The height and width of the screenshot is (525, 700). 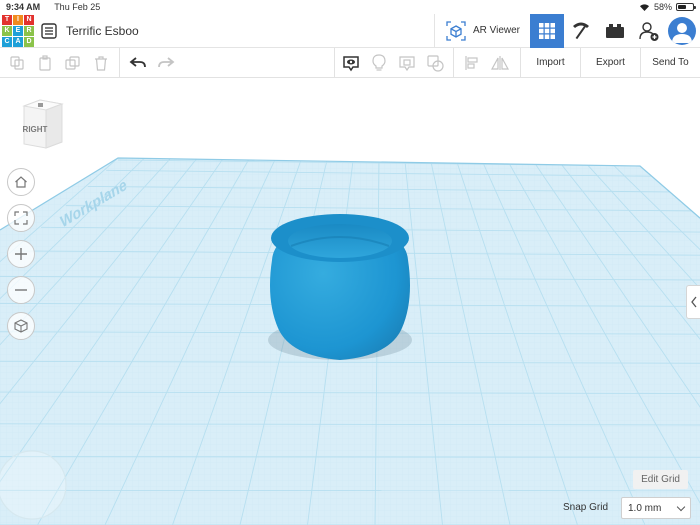 I want to click on paste-button, so click(x=45, y=63).